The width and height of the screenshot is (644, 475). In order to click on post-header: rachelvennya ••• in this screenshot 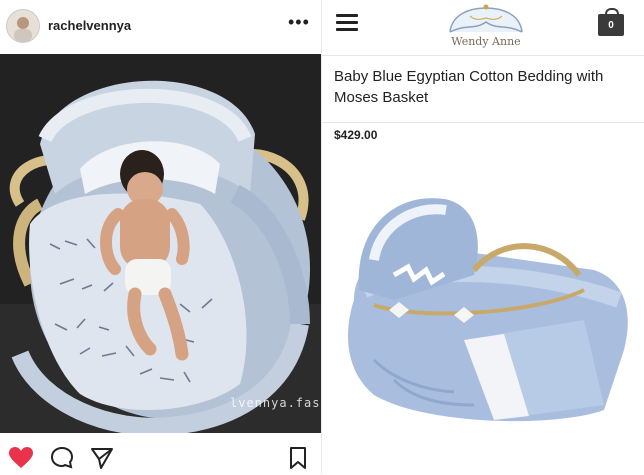, I will do `click(161, 27)`.